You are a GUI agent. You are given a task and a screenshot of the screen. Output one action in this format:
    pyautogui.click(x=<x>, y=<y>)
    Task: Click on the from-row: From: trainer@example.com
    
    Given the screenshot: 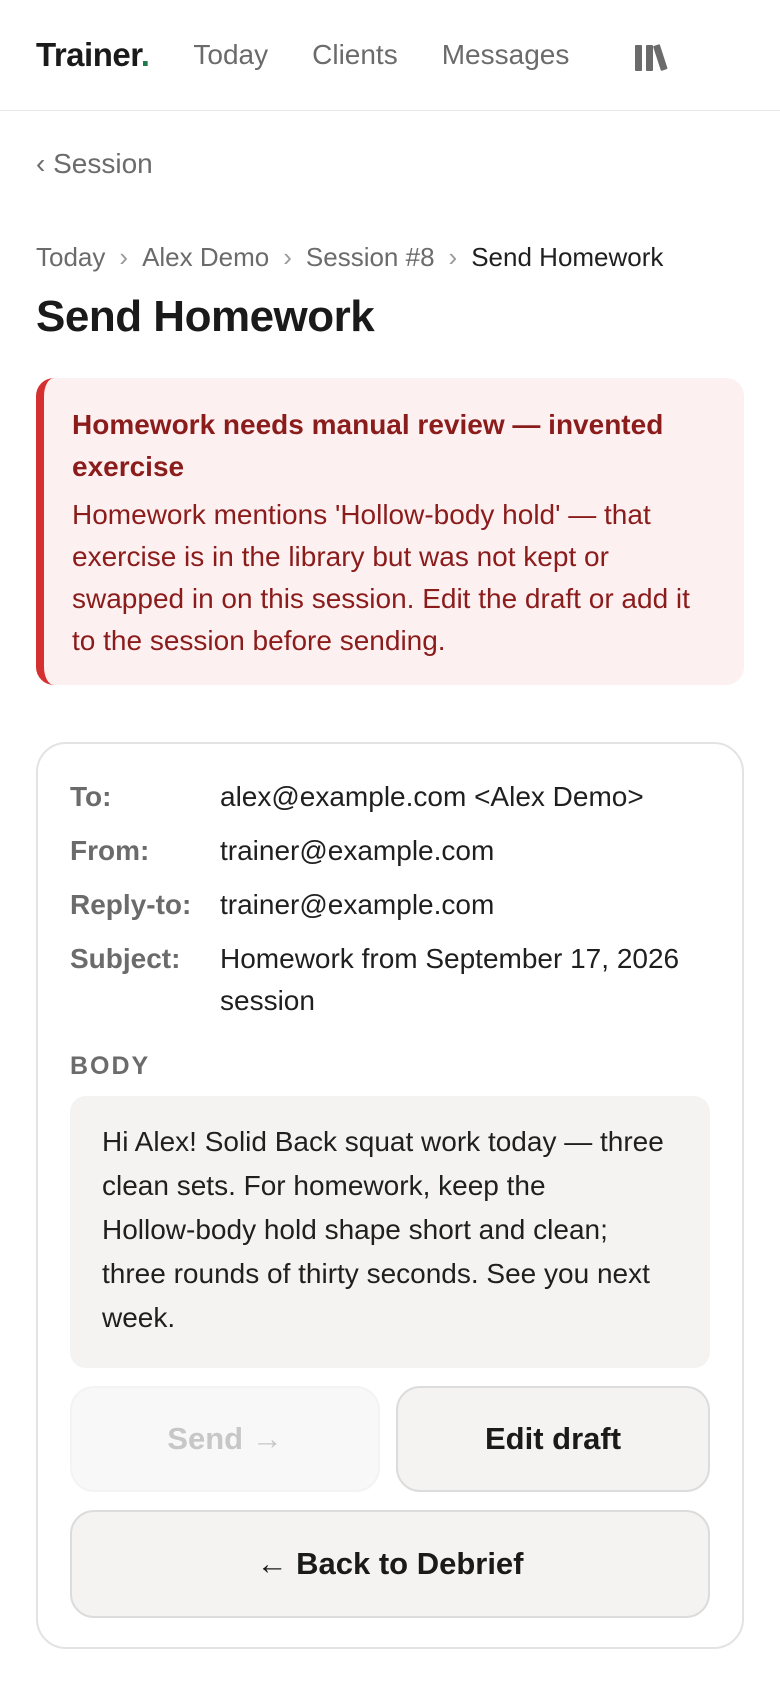 What is the action you would take?
    pyautogui.click(x=390, y=851)
    